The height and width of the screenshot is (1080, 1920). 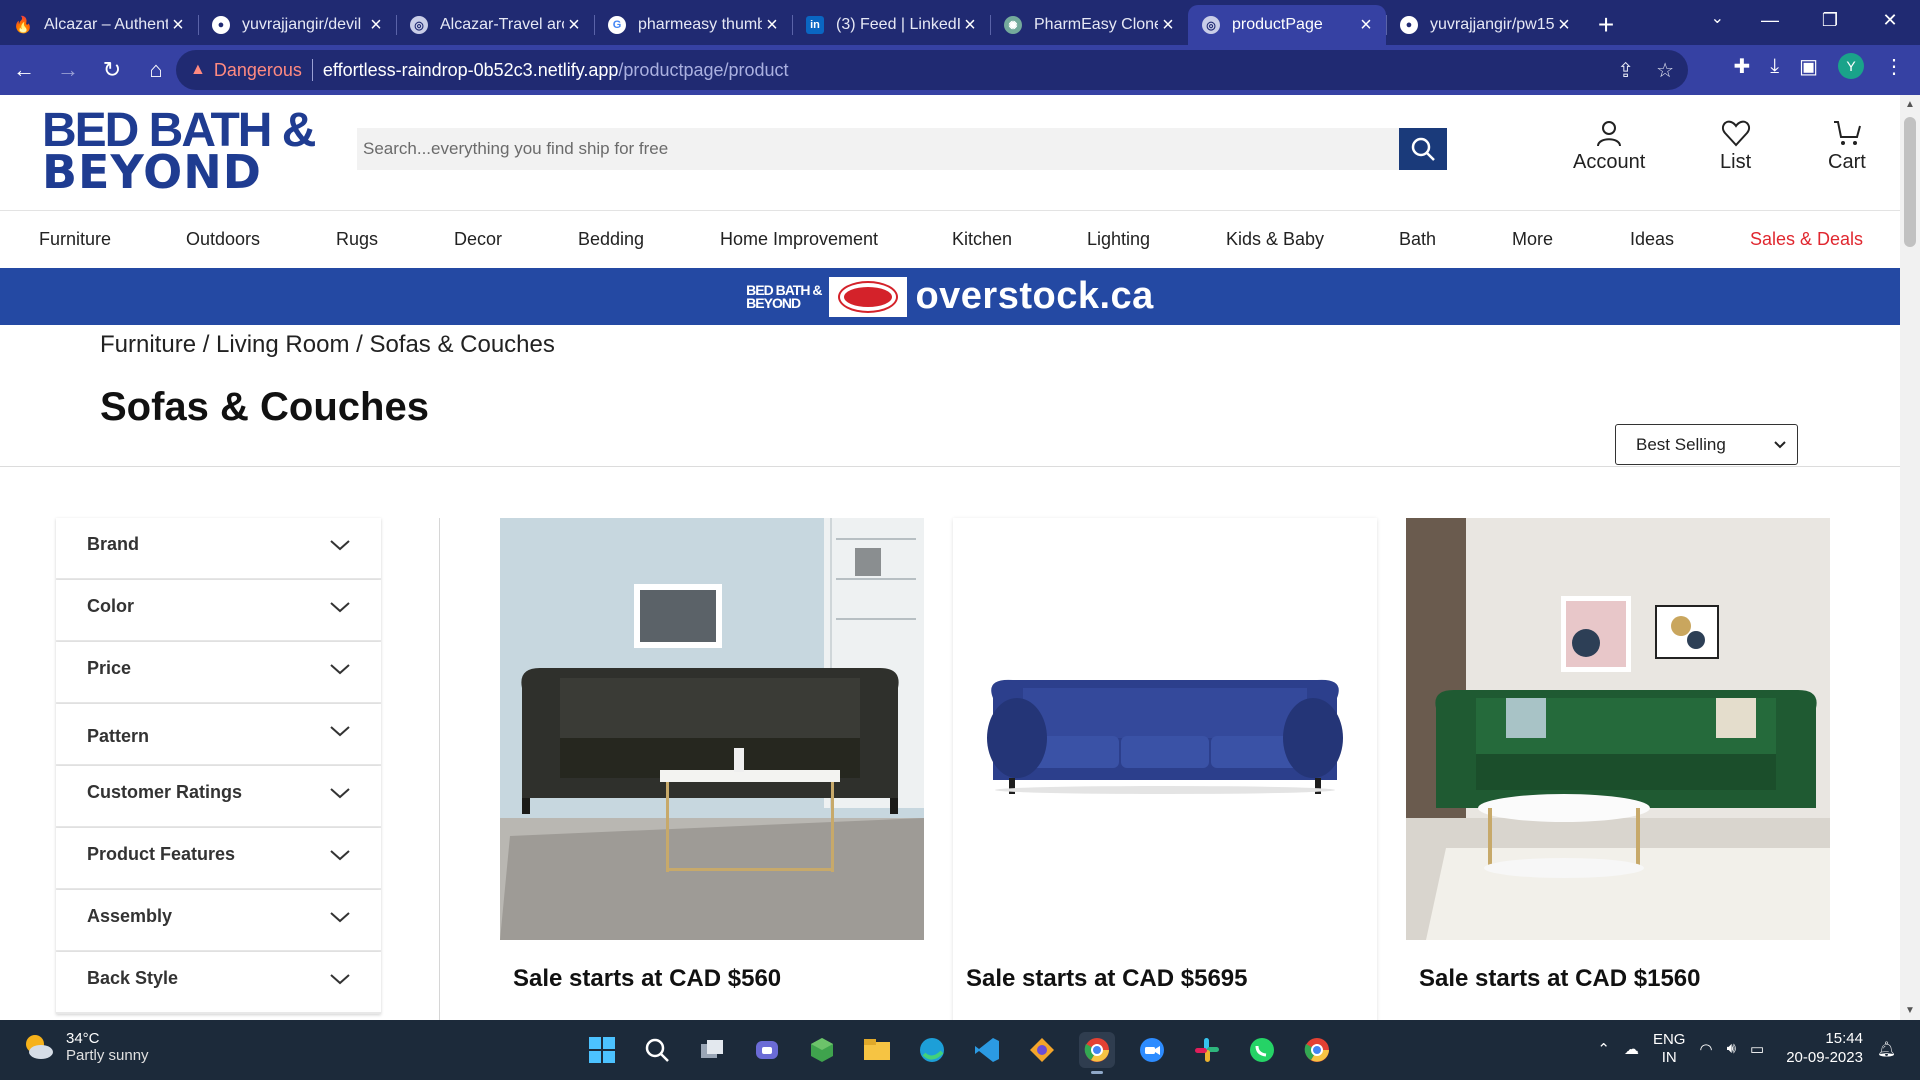 What do you see at coordinates (1532, 239) in the screenshot?
I see `nav-item-more: More` at bounding box center [1532, 239].